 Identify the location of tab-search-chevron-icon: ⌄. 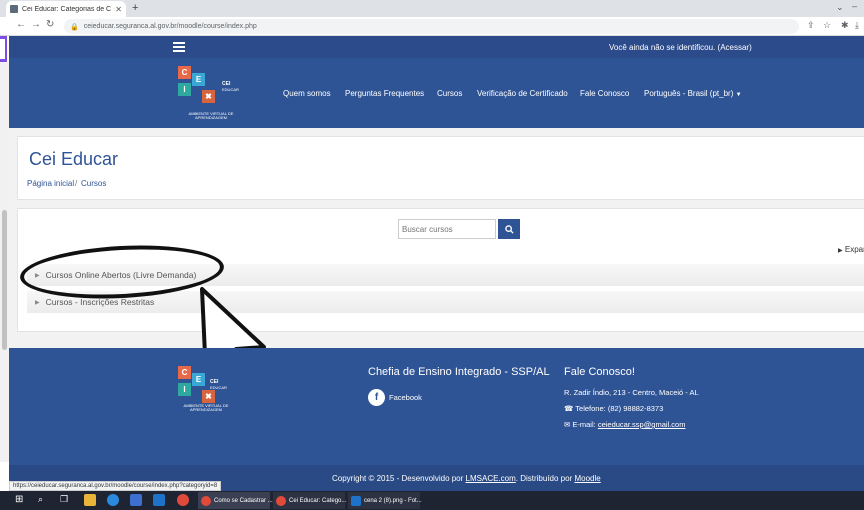
(840, 7).